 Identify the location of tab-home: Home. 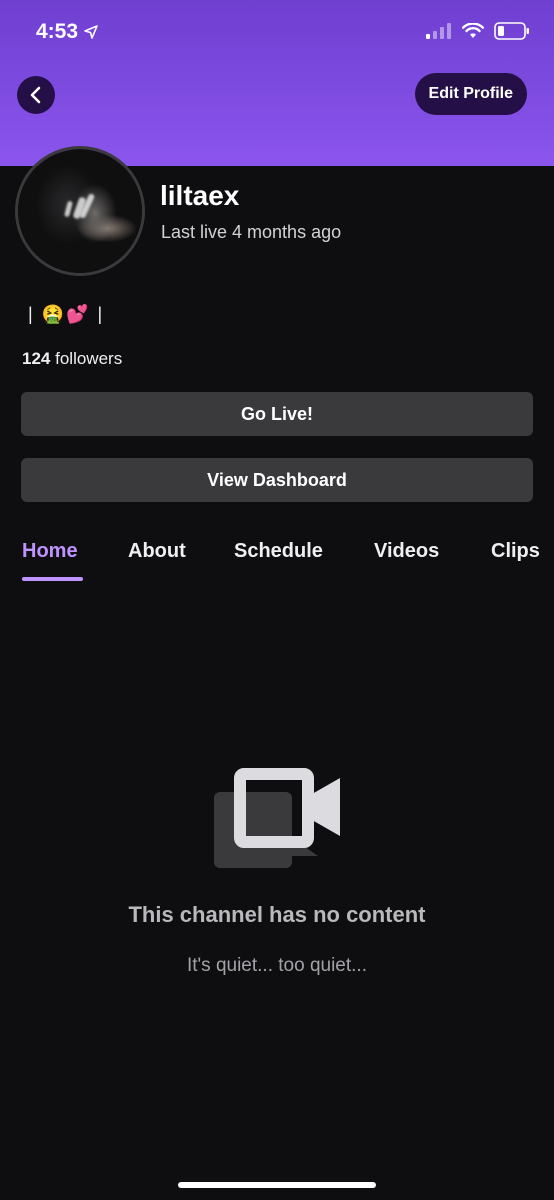
(50, 551).